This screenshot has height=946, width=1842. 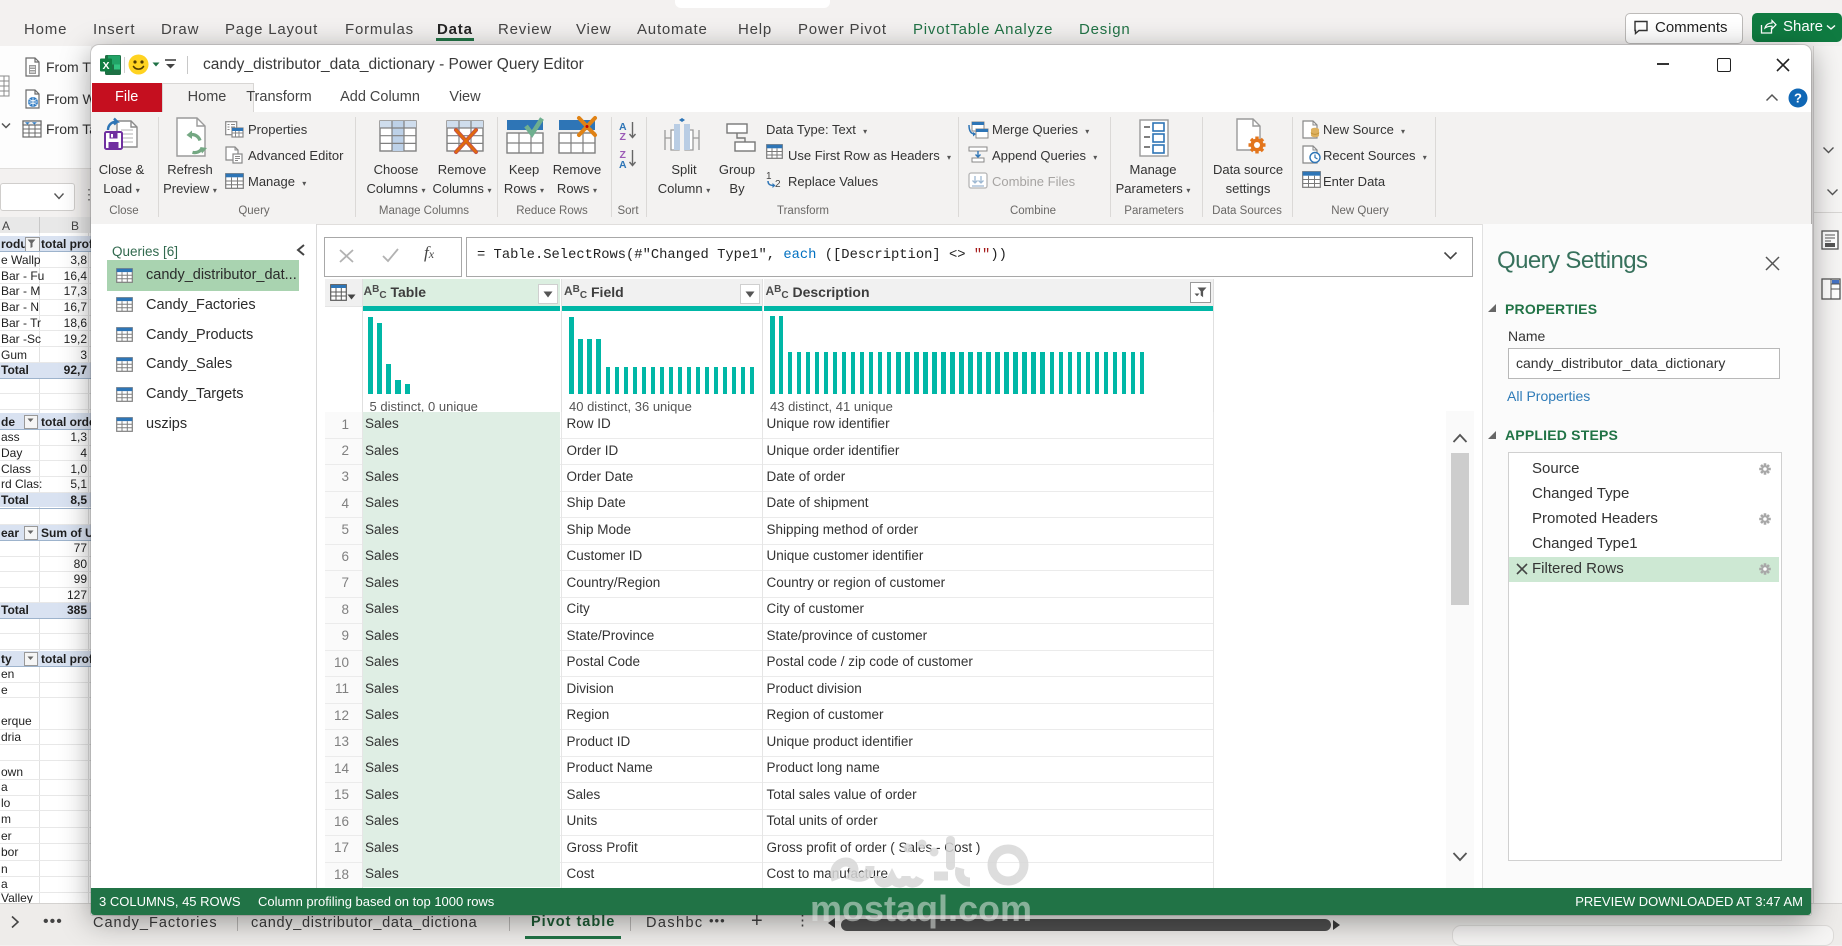 I want to click on svg-text: 1, so click(x=769, y=176).